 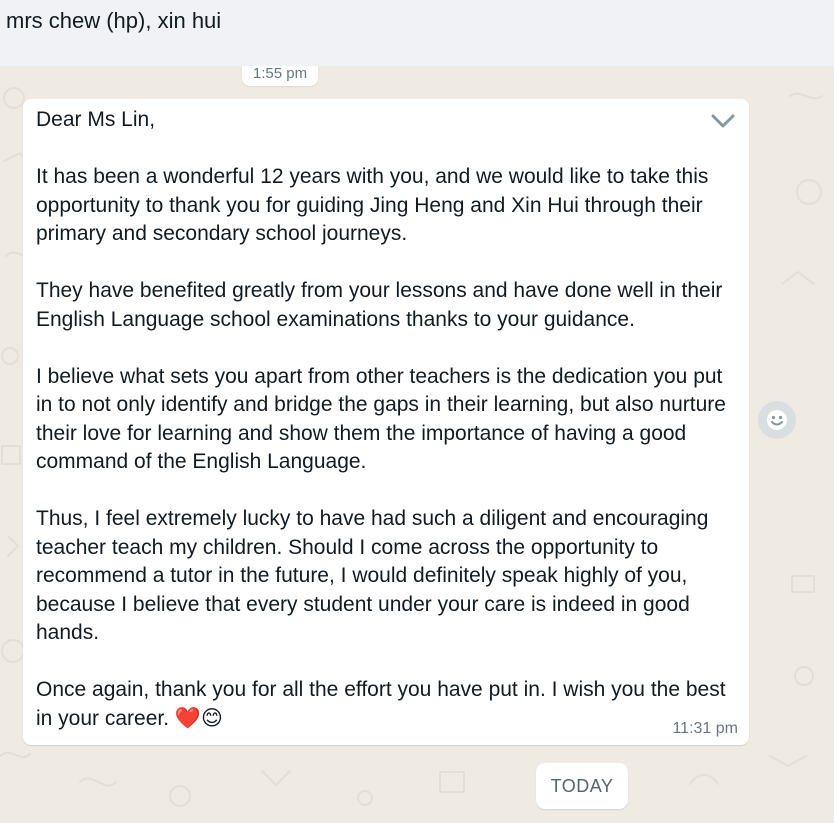 What do you see at coordinates (705, 728) in the screenshot?
I see `message-time: 11:31 pm` at bounding box center [705, 728].